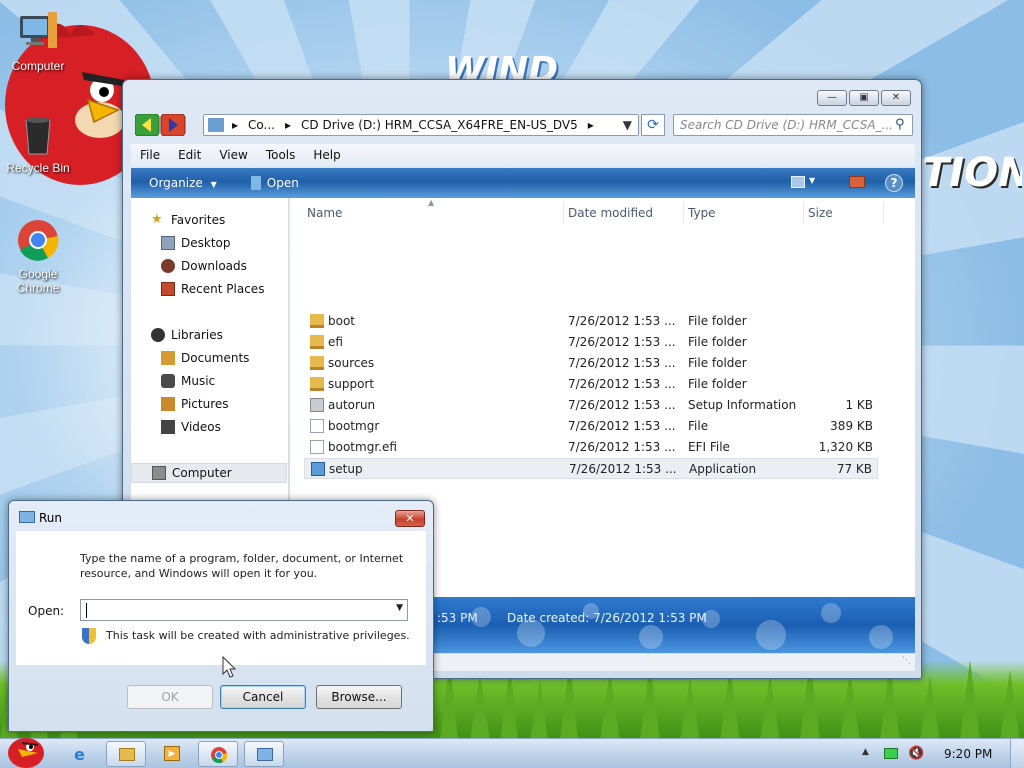 The width and height of the screenshot is (1024, 768). I want to click on cancel-button: Cancel, so click(263, 697).